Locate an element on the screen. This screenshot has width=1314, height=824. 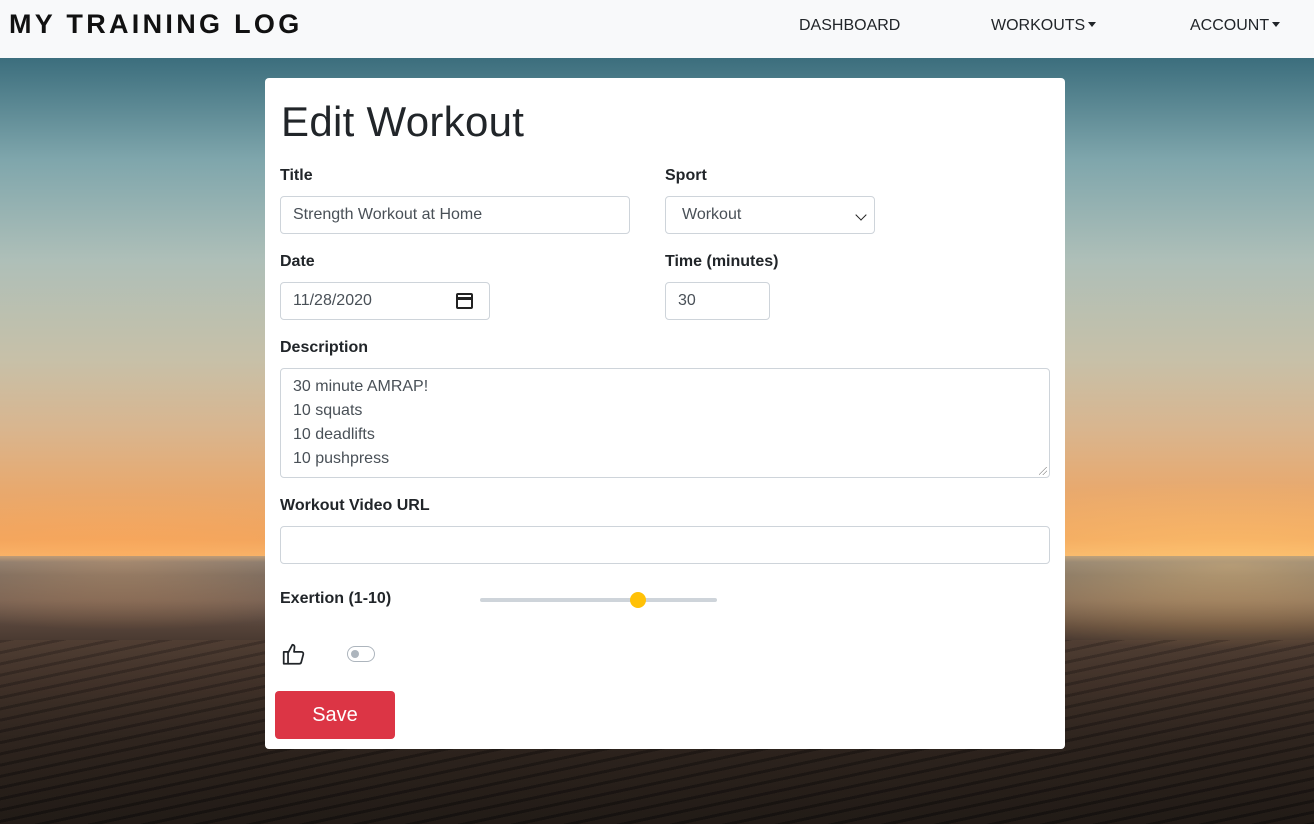
nav-workouts-dropdown: WORKOUTS is located at coordinates (1044, 26).